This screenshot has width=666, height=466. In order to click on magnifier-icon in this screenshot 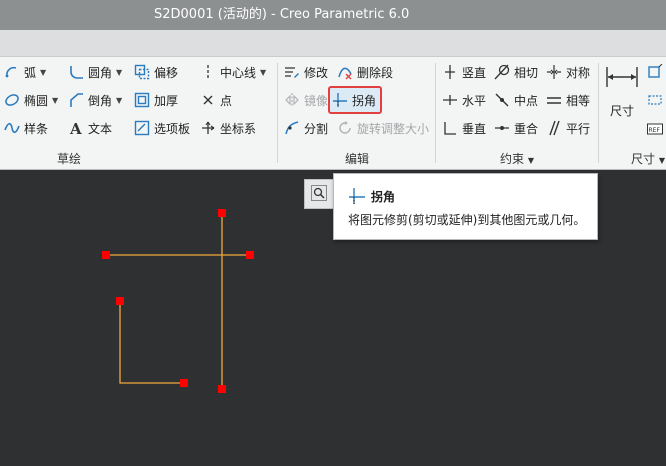, I will do `click(319, 194)`.